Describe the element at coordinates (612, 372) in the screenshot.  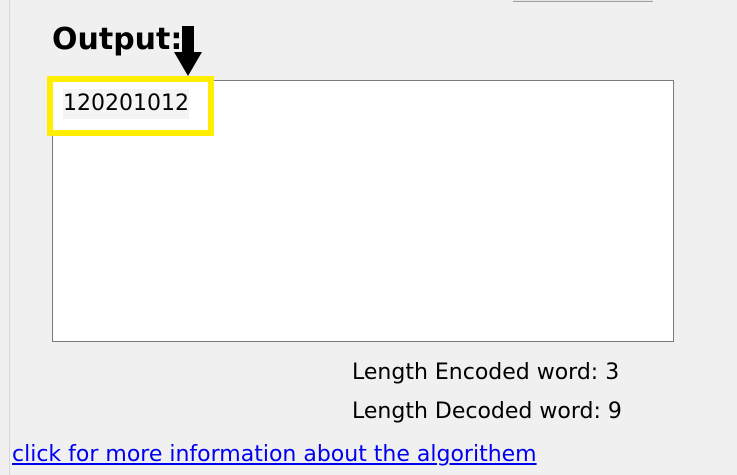
I see `encoded-length-value: 3` at that location.